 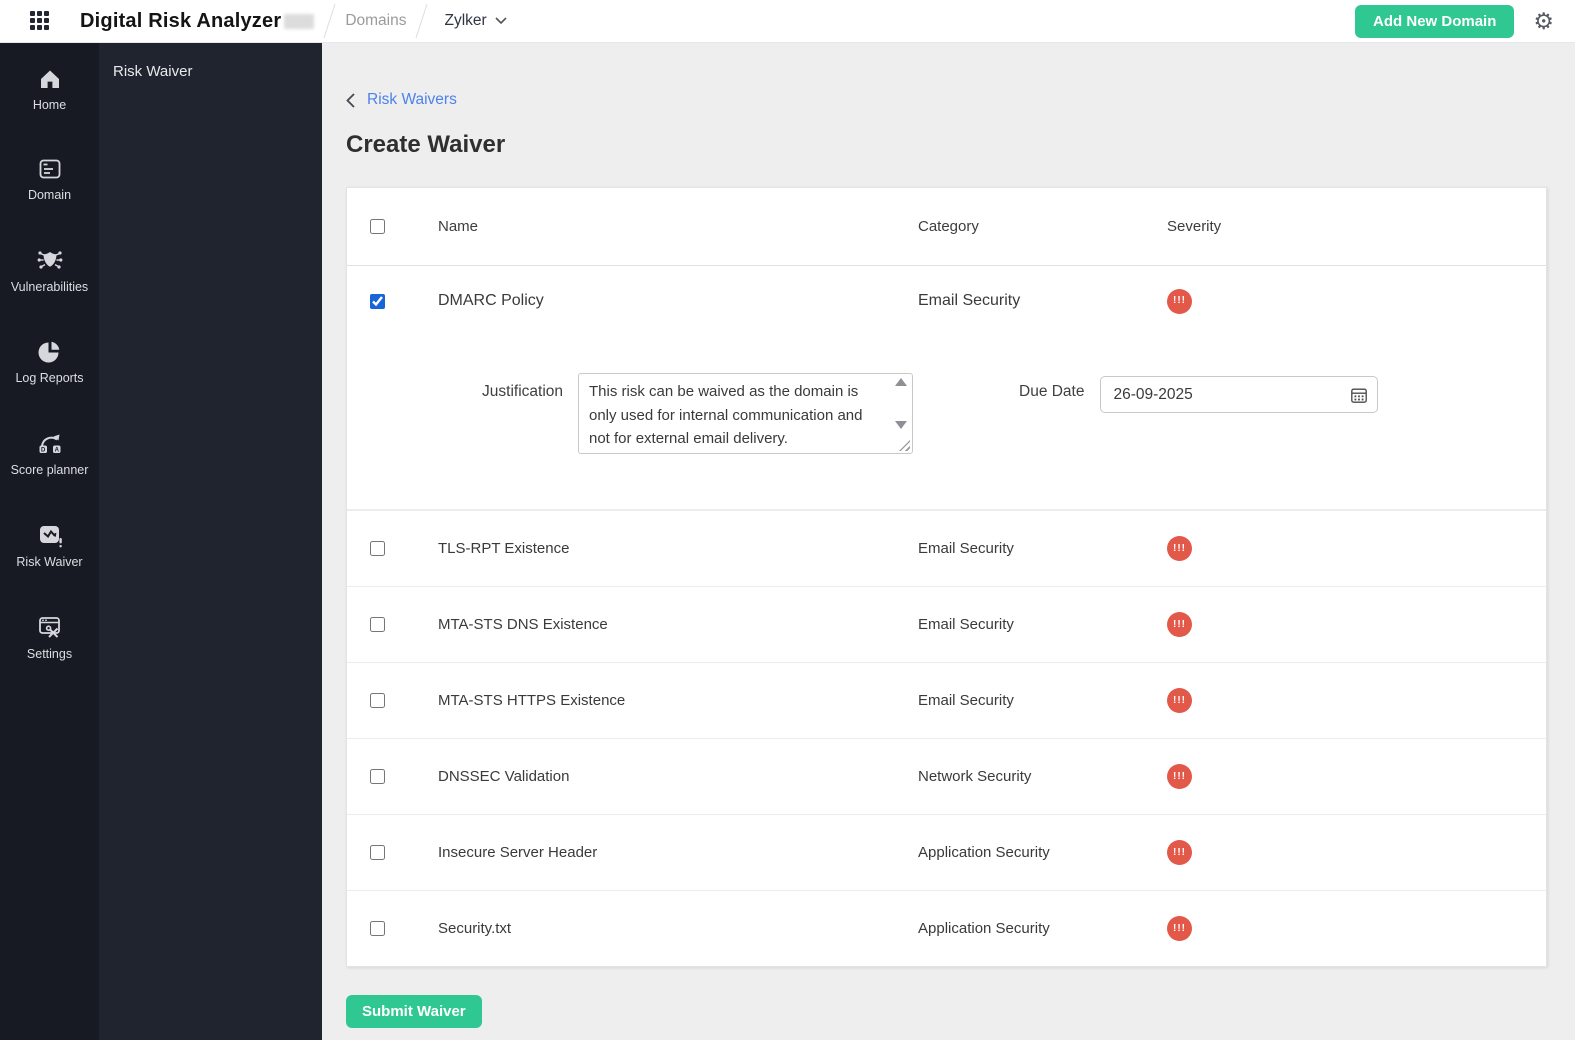 What do you see at coordinates (49, 89) in the screenshot?
I see `sidebar-item-home: Home` at bounding box center [49, 89].